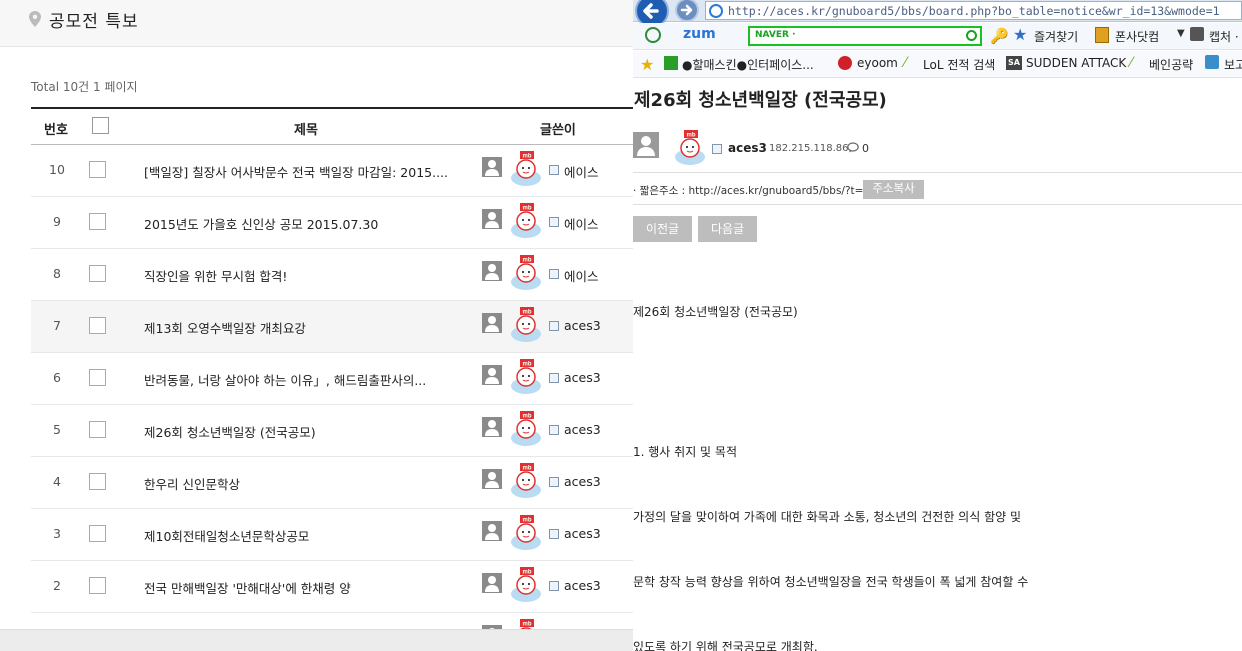 This screenshot has height=651, width=1242. What do you see at coordinates (1020, 34) in the screenshot?
I see `favorites-star-icon: ★` at bounding box center [1020, 34].